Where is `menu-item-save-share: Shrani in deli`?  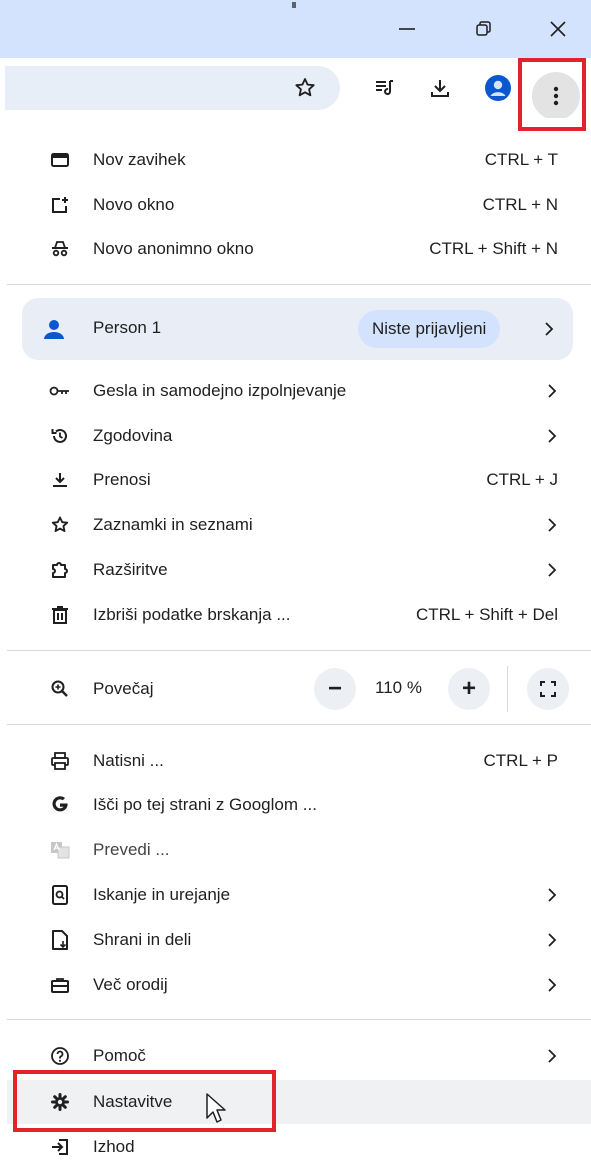
menu-item-save-share: Shrani in deli is located at coordinates (299, 940).